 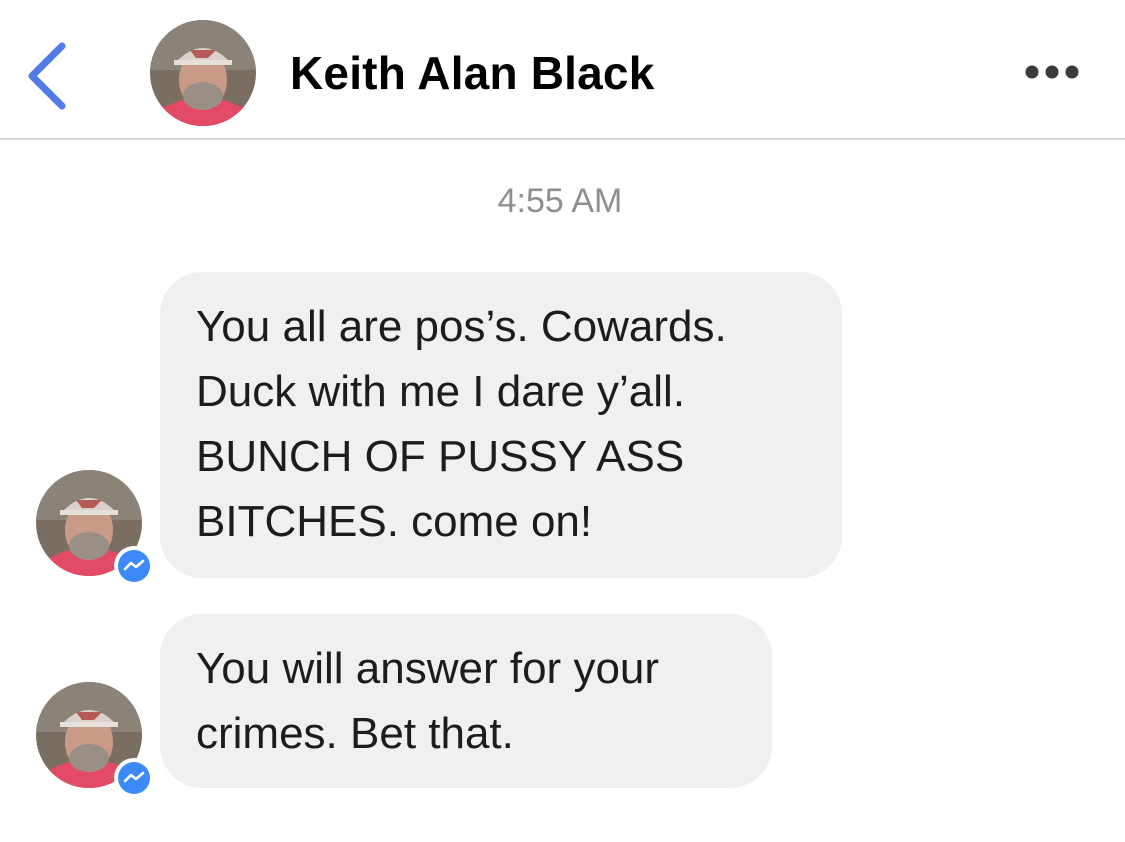 I want to click on contact-avatar, so click(x=203, y=73).